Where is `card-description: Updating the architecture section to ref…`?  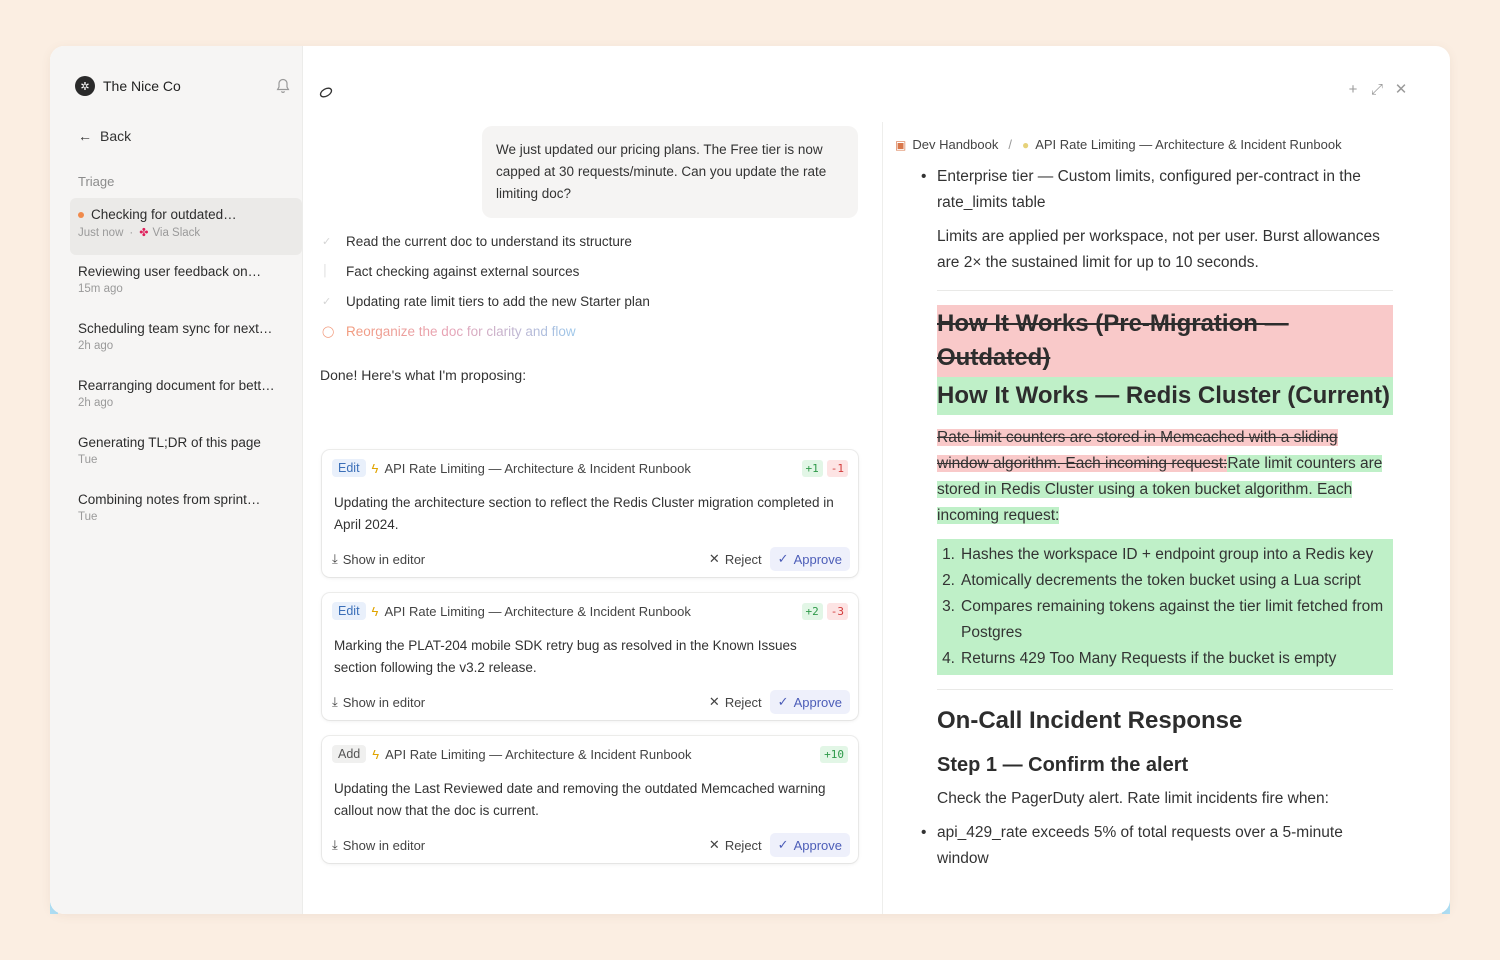
card-description: Updating the architecture section to ref… is located at coordinates (584, 513).